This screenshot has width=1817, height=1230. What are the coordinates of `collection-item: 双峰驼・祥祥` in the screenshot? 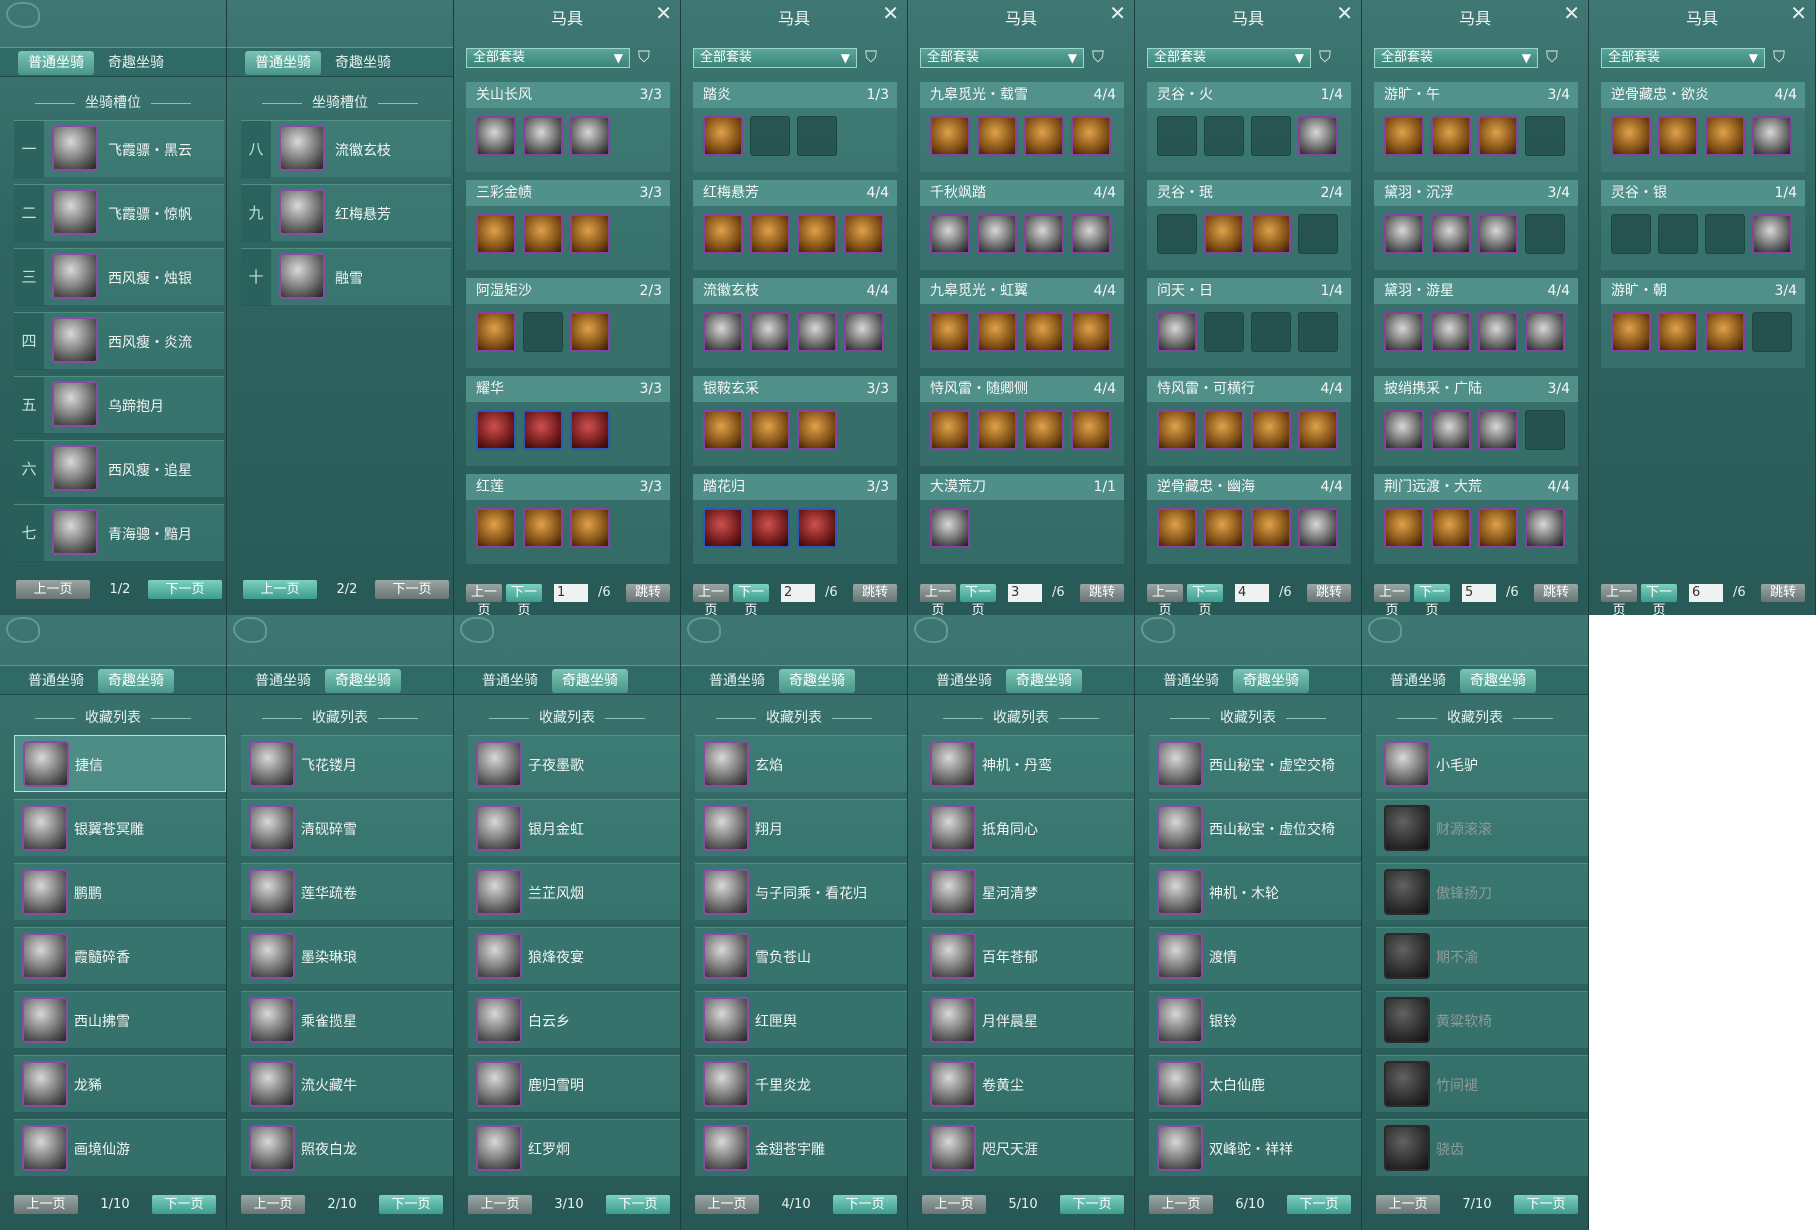 It's located at (1255, 1147).